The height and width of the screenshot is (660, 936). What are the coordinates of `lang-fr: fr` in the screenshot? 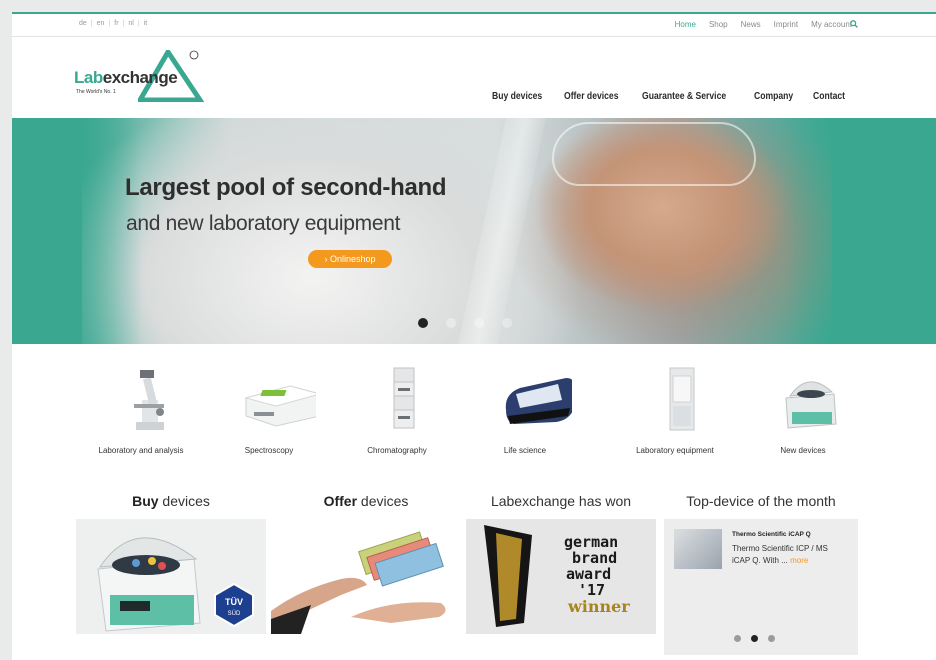 It's located at (116, 23).